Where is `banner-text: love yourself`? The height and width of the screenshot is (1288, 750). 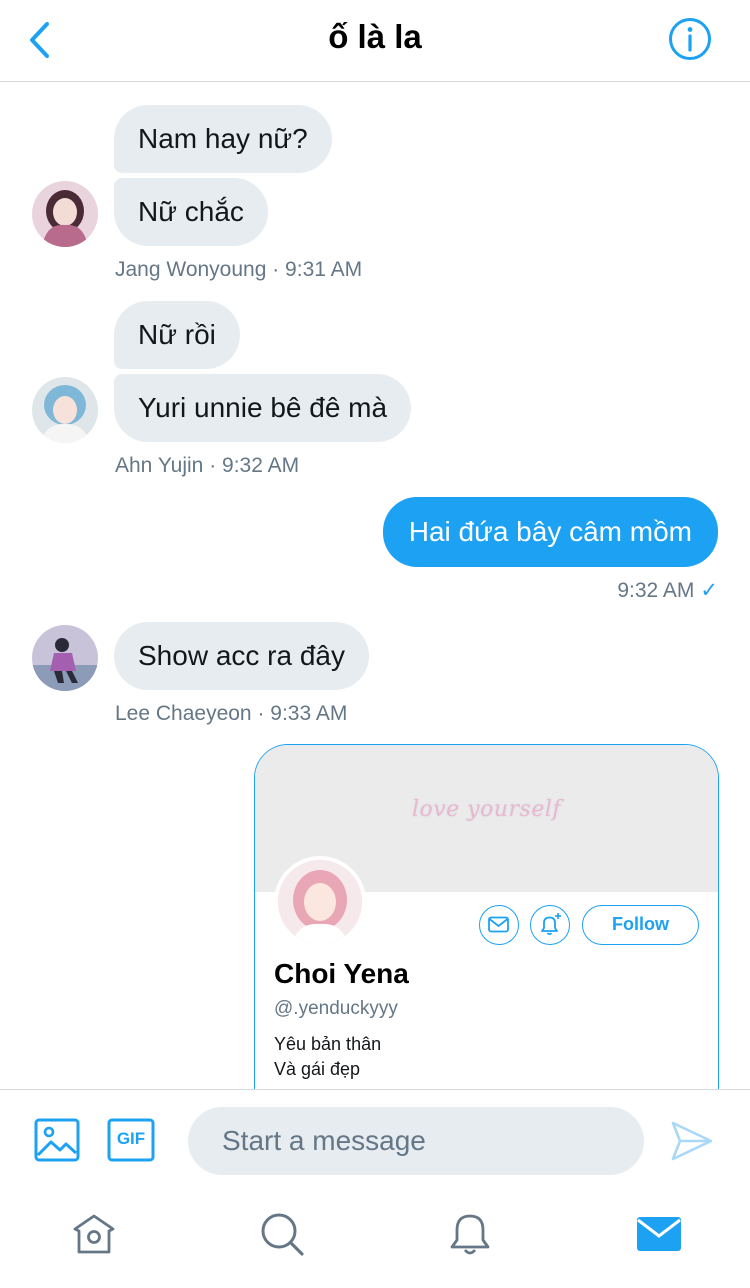
banner-text: love yourself is located at coordinates (486, 809).